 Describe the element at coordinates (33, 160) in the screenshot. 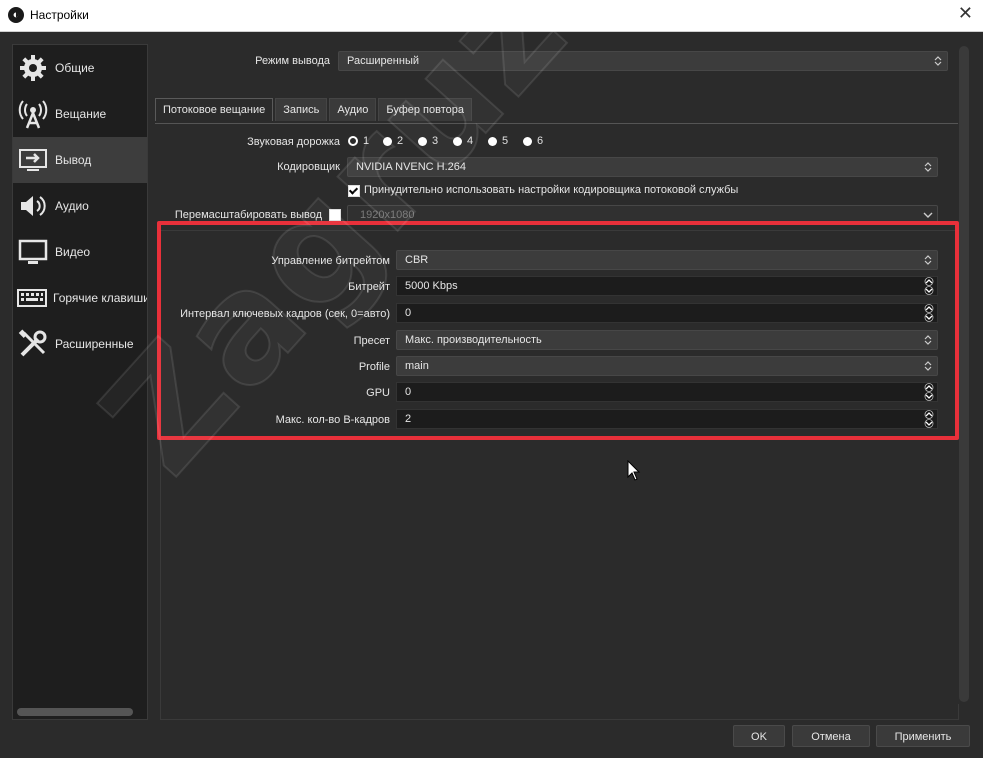

I see `monitor-output-icon` at that location.